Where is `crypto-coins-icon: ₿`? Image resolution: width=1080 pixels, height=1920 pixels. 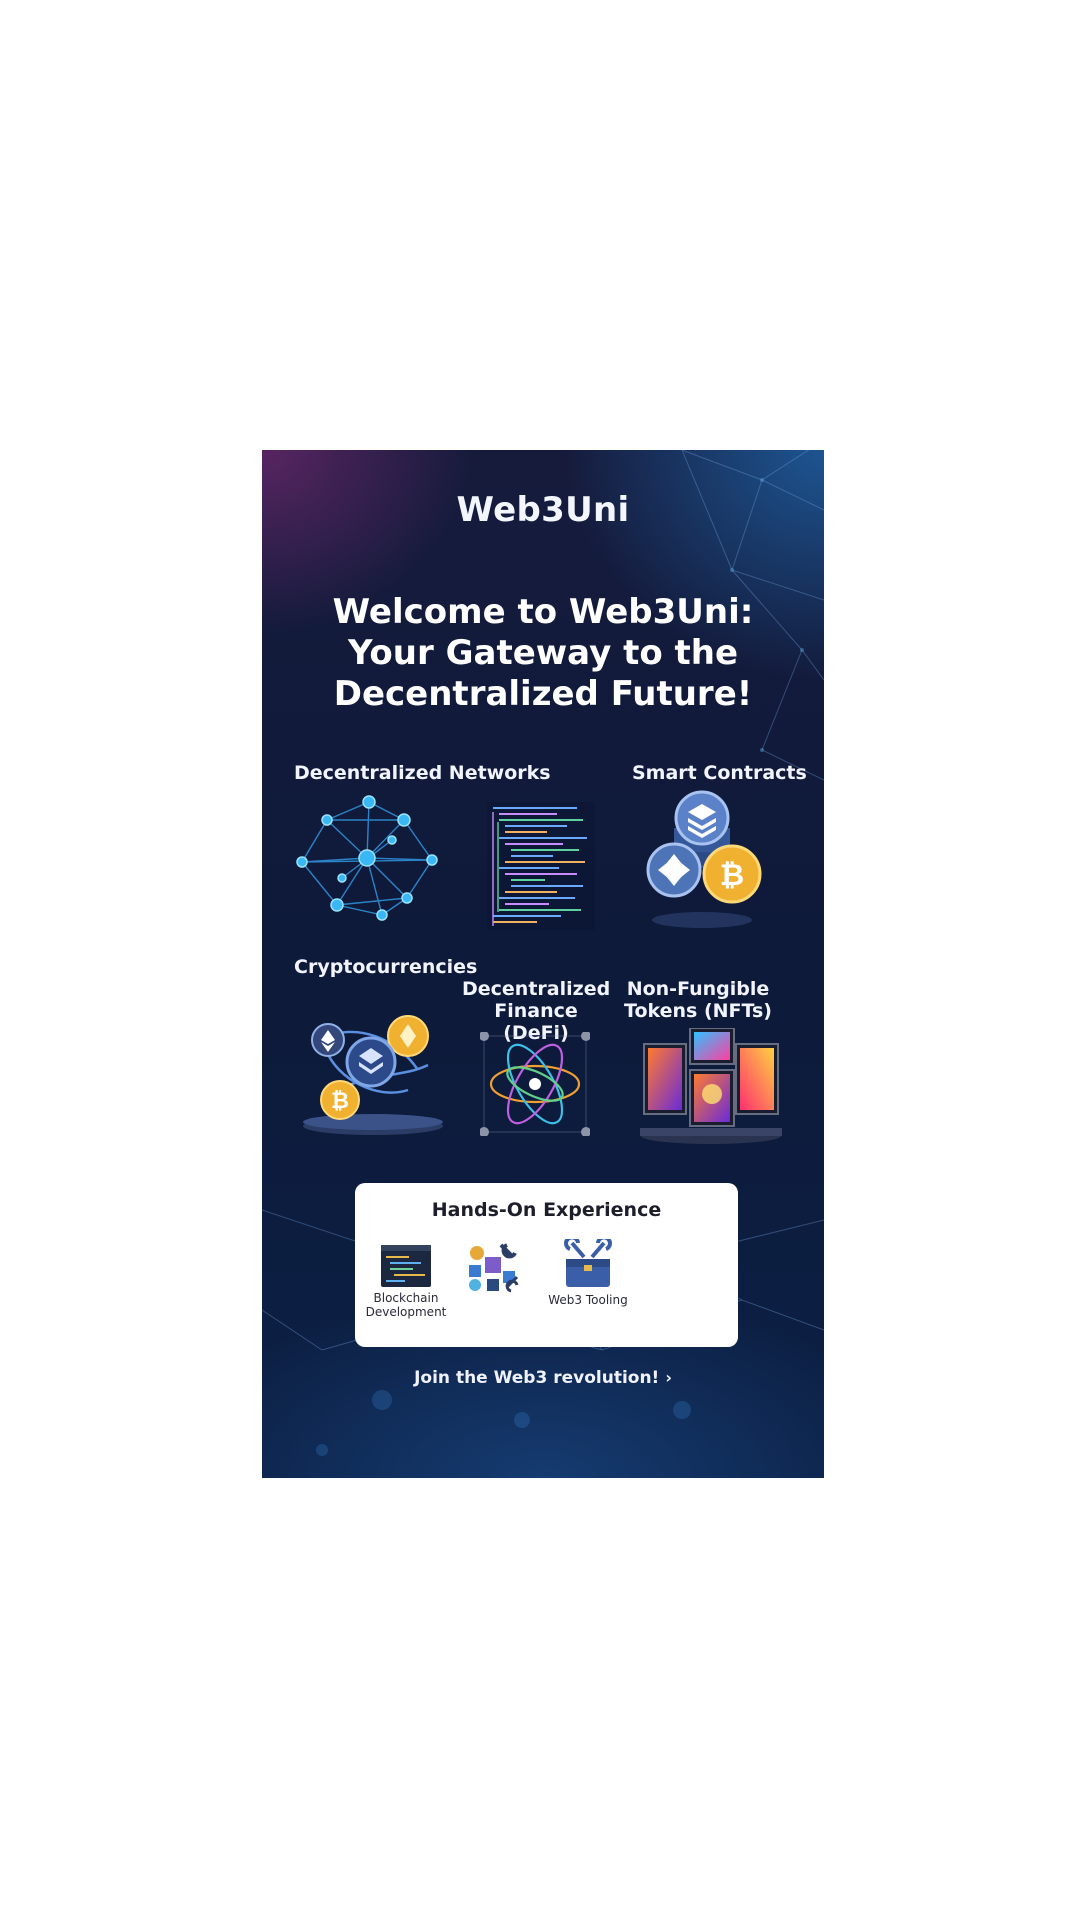 crypto-coins-icon: ₿ is located at coordinates (373, 1075).